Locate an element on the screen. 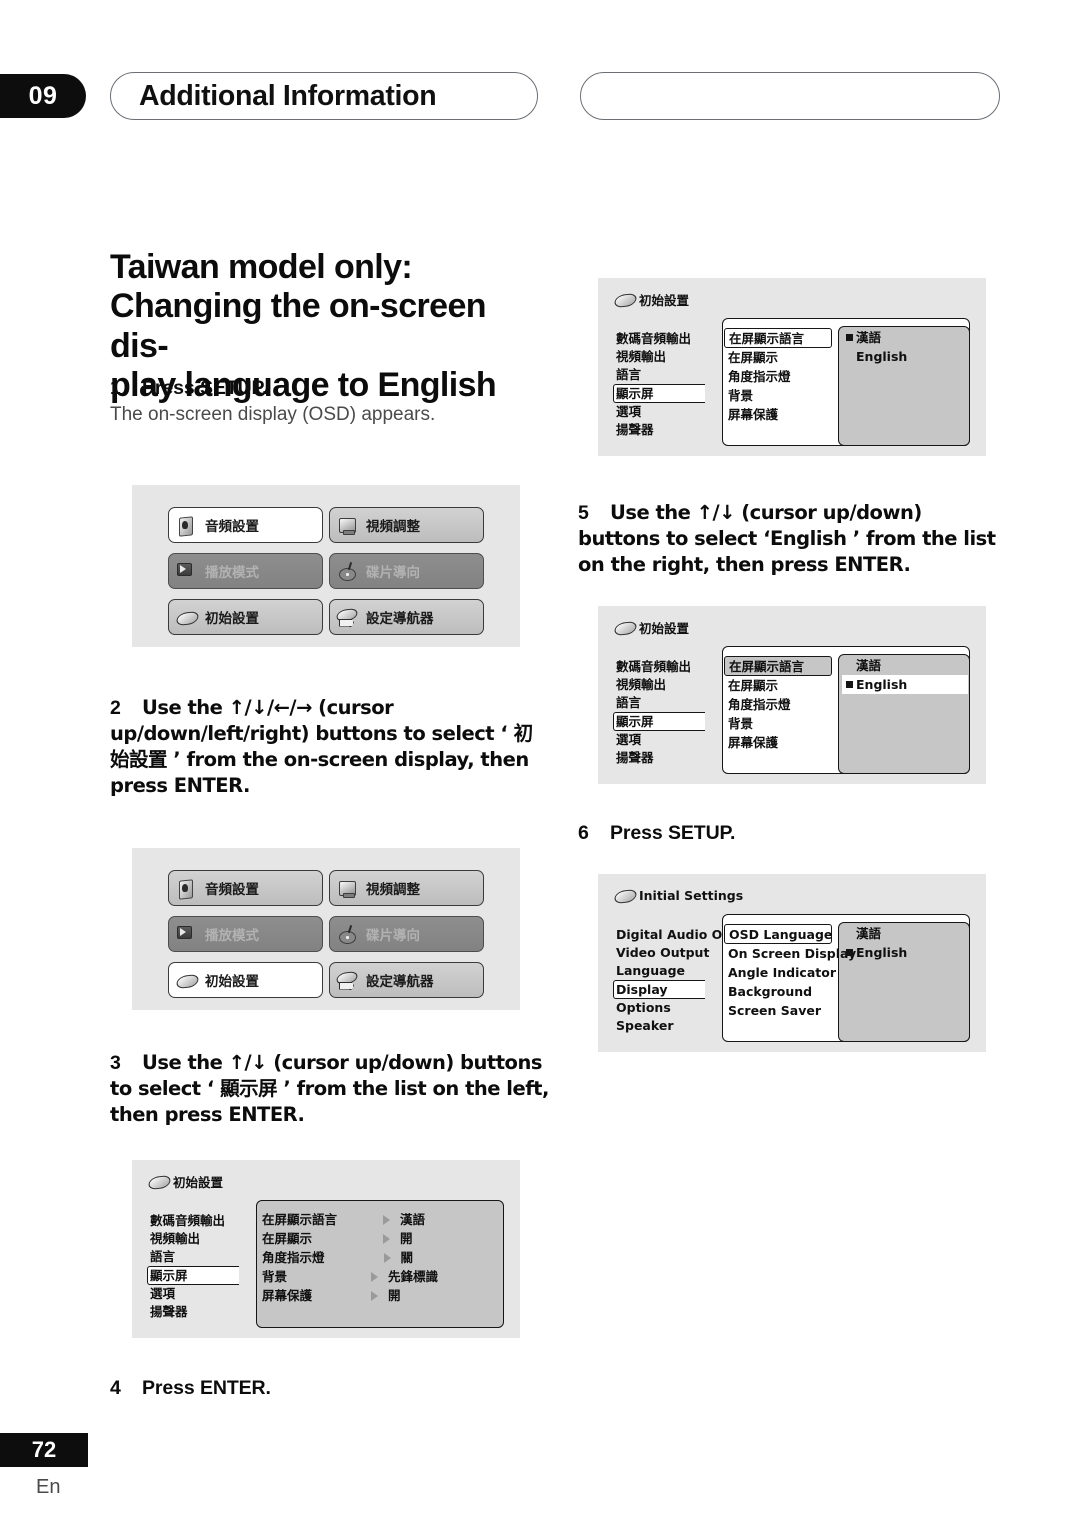  language-option-list: 漢語 English is located at coordinates (905, 675).